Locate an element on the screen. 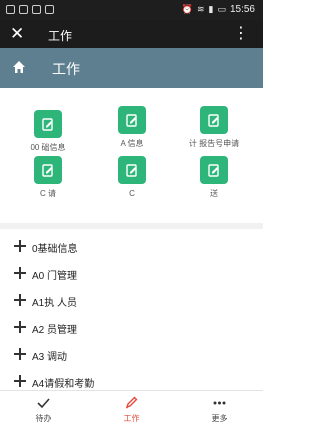 The image size is (320, 428). tile-label: 送 is located at coordinates (214, 193).